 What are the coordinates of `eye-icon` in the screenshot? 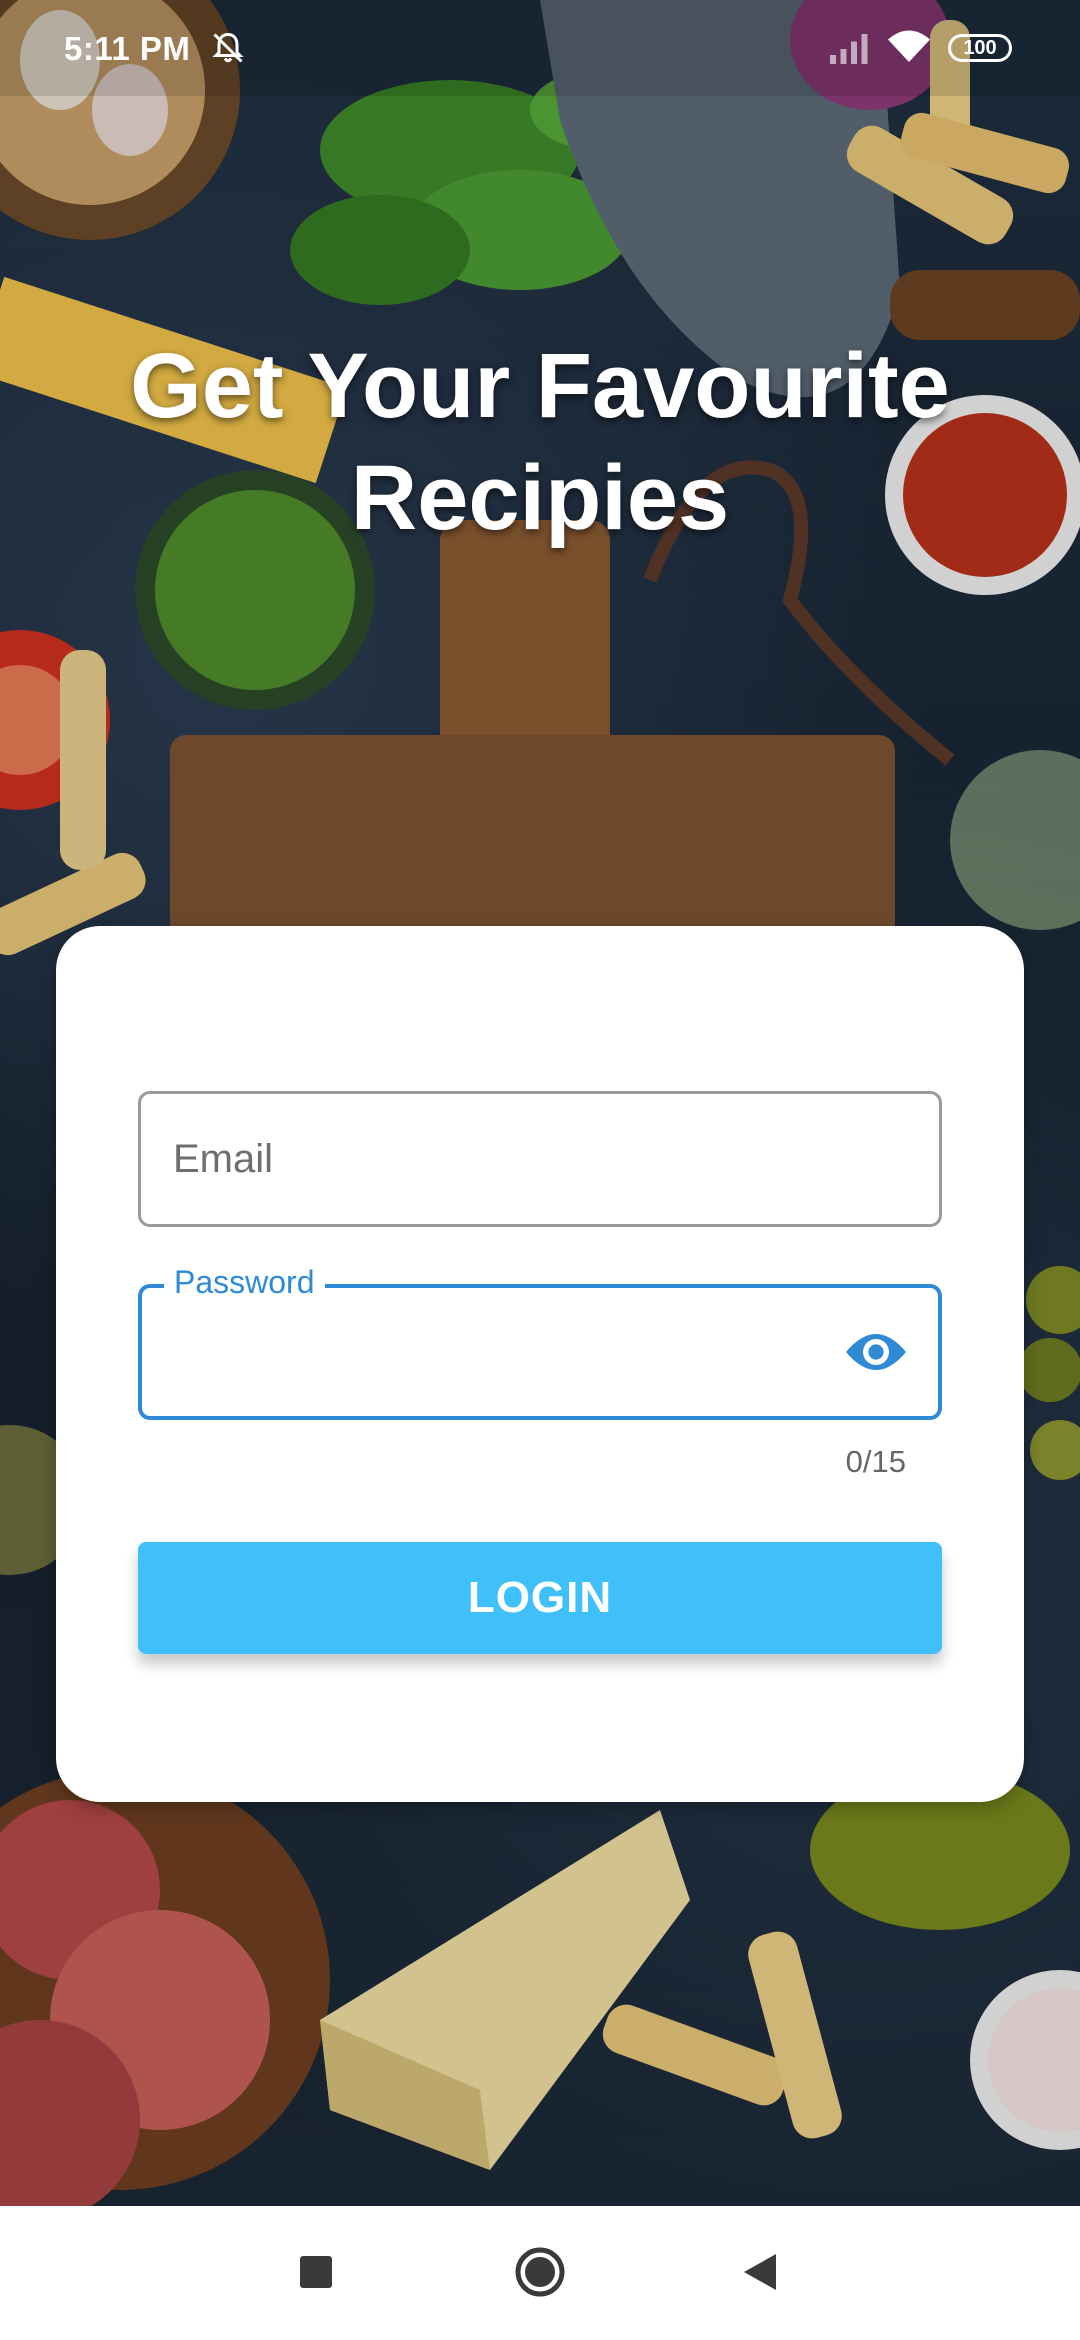 It's located at (876, 1352).